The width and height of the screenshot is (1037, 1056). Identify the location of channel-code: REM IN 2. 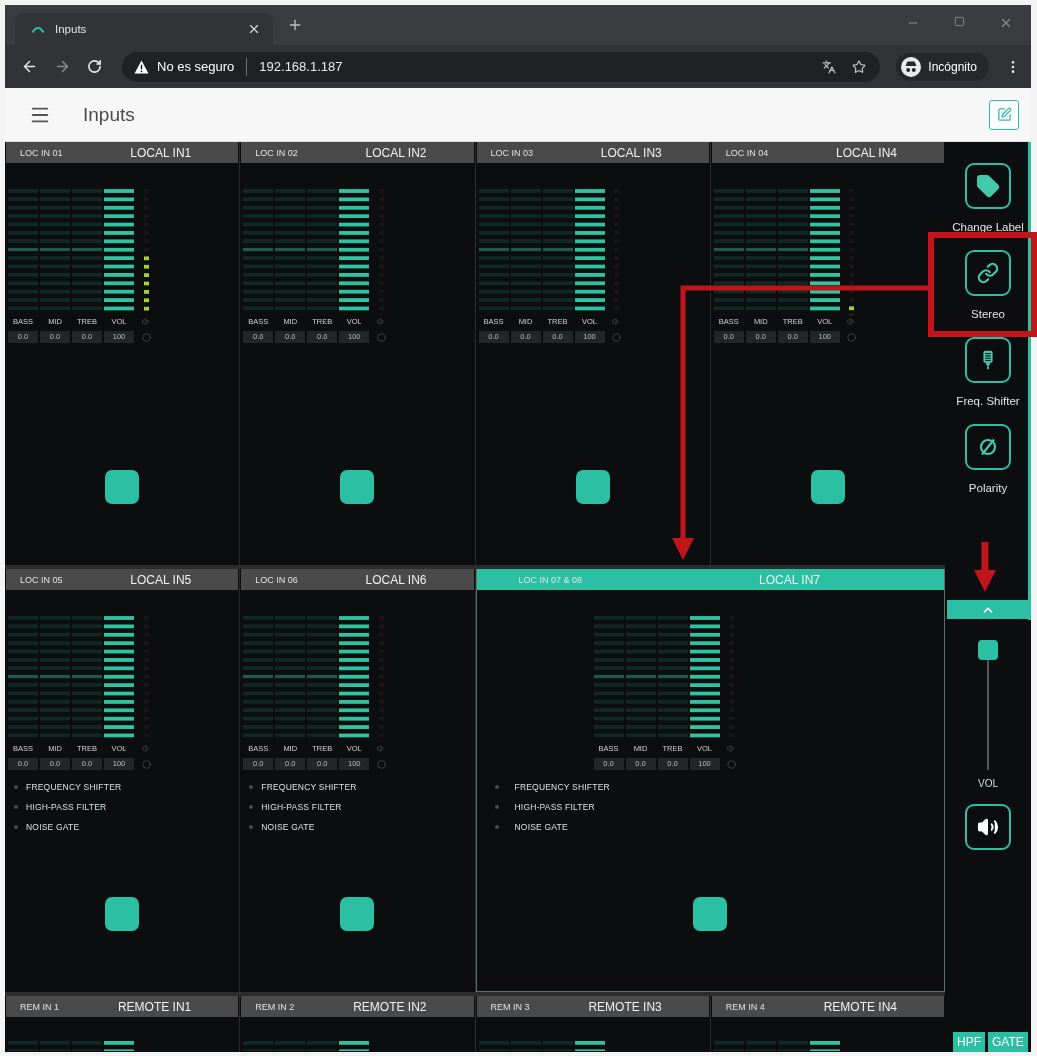
(275, 1006).